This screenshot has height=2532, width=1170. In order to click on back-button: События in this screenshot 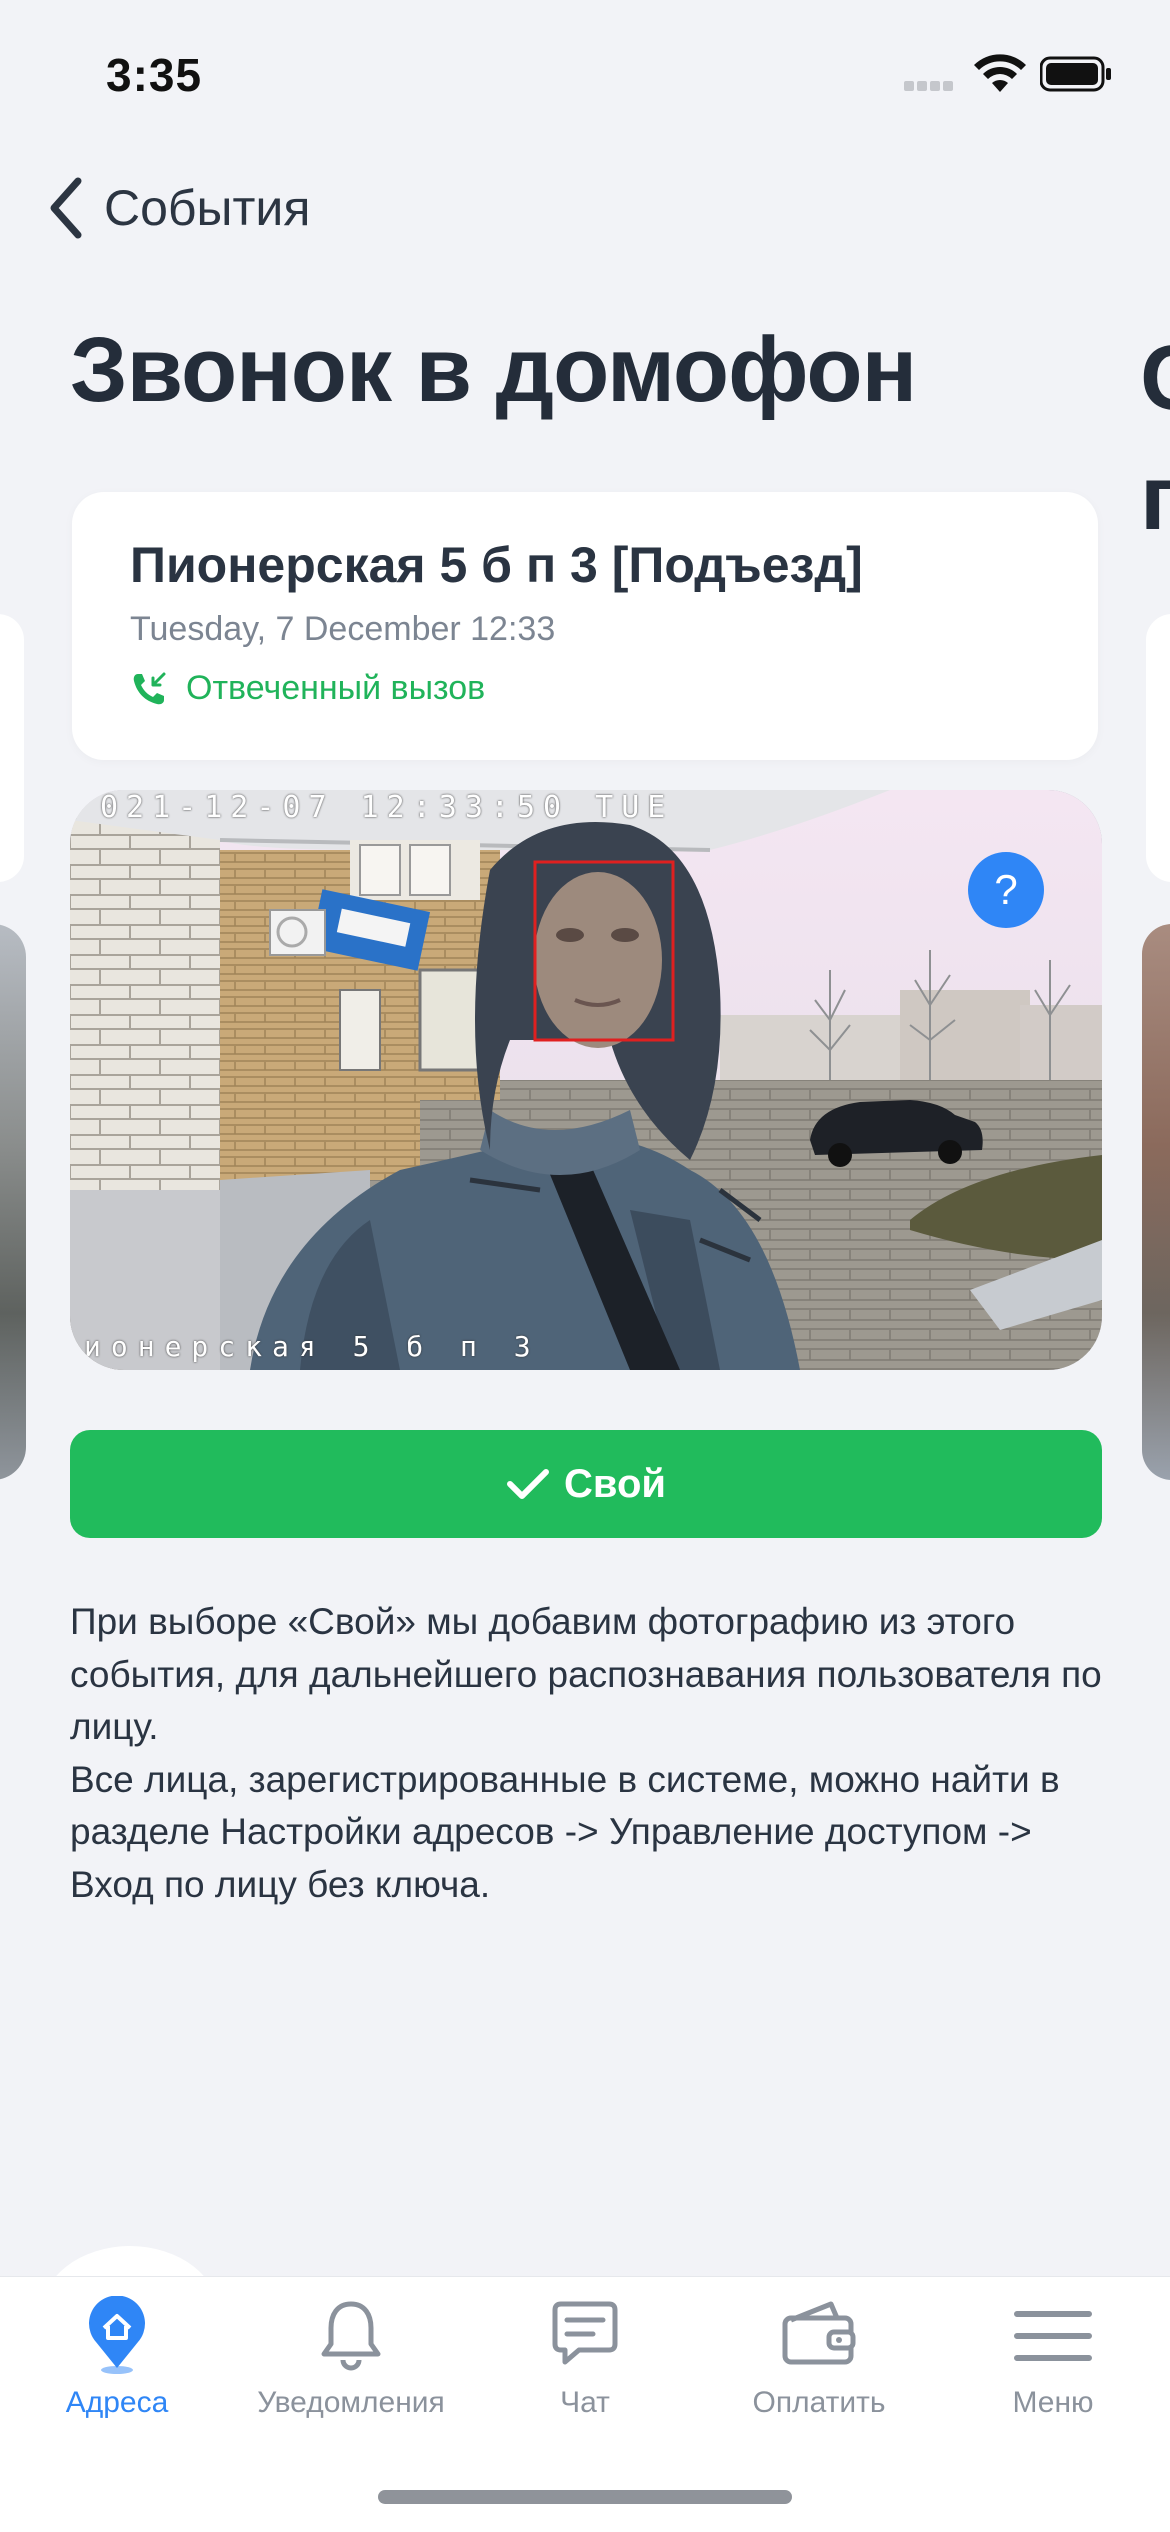, I will do `click(177, 208)`.